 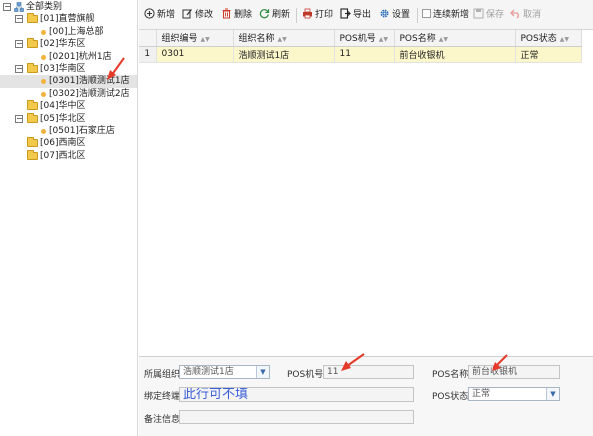 I want to click on column-header-pos-status: POS状态 ▲▼, so click(x=548, y=38).